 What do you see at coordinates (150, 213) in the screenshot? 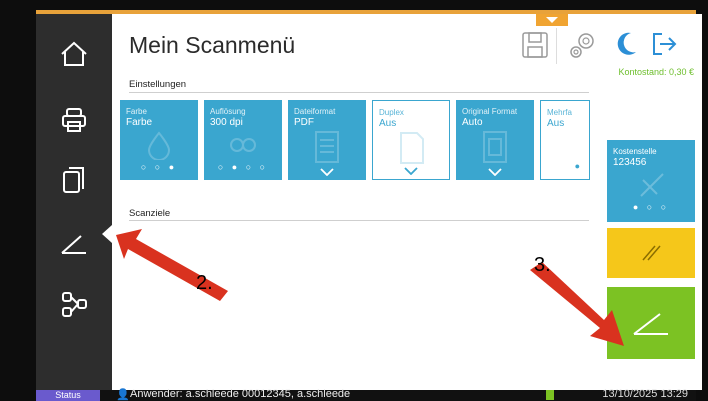
I see `scan-targets-section-label: Scanziele` at bounding box center [150, 213].